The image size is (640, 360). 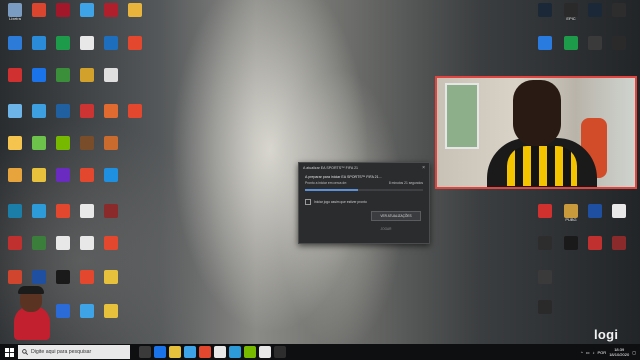 I want to click on right-desktop-icon: PUBG, so click(x=571, y=217).